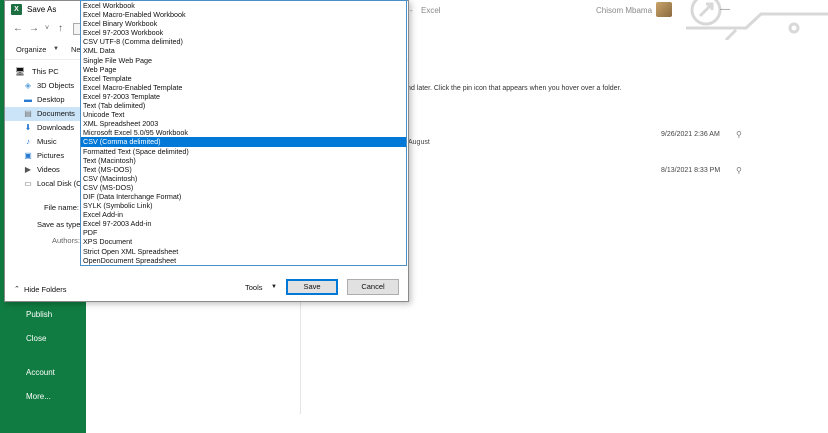 This screenshot has height=433, width=828. What do you see at coordinates (56, 113) in the screenshot?
I see `nav-item-label: Documents` at bounding box center [56, 113].